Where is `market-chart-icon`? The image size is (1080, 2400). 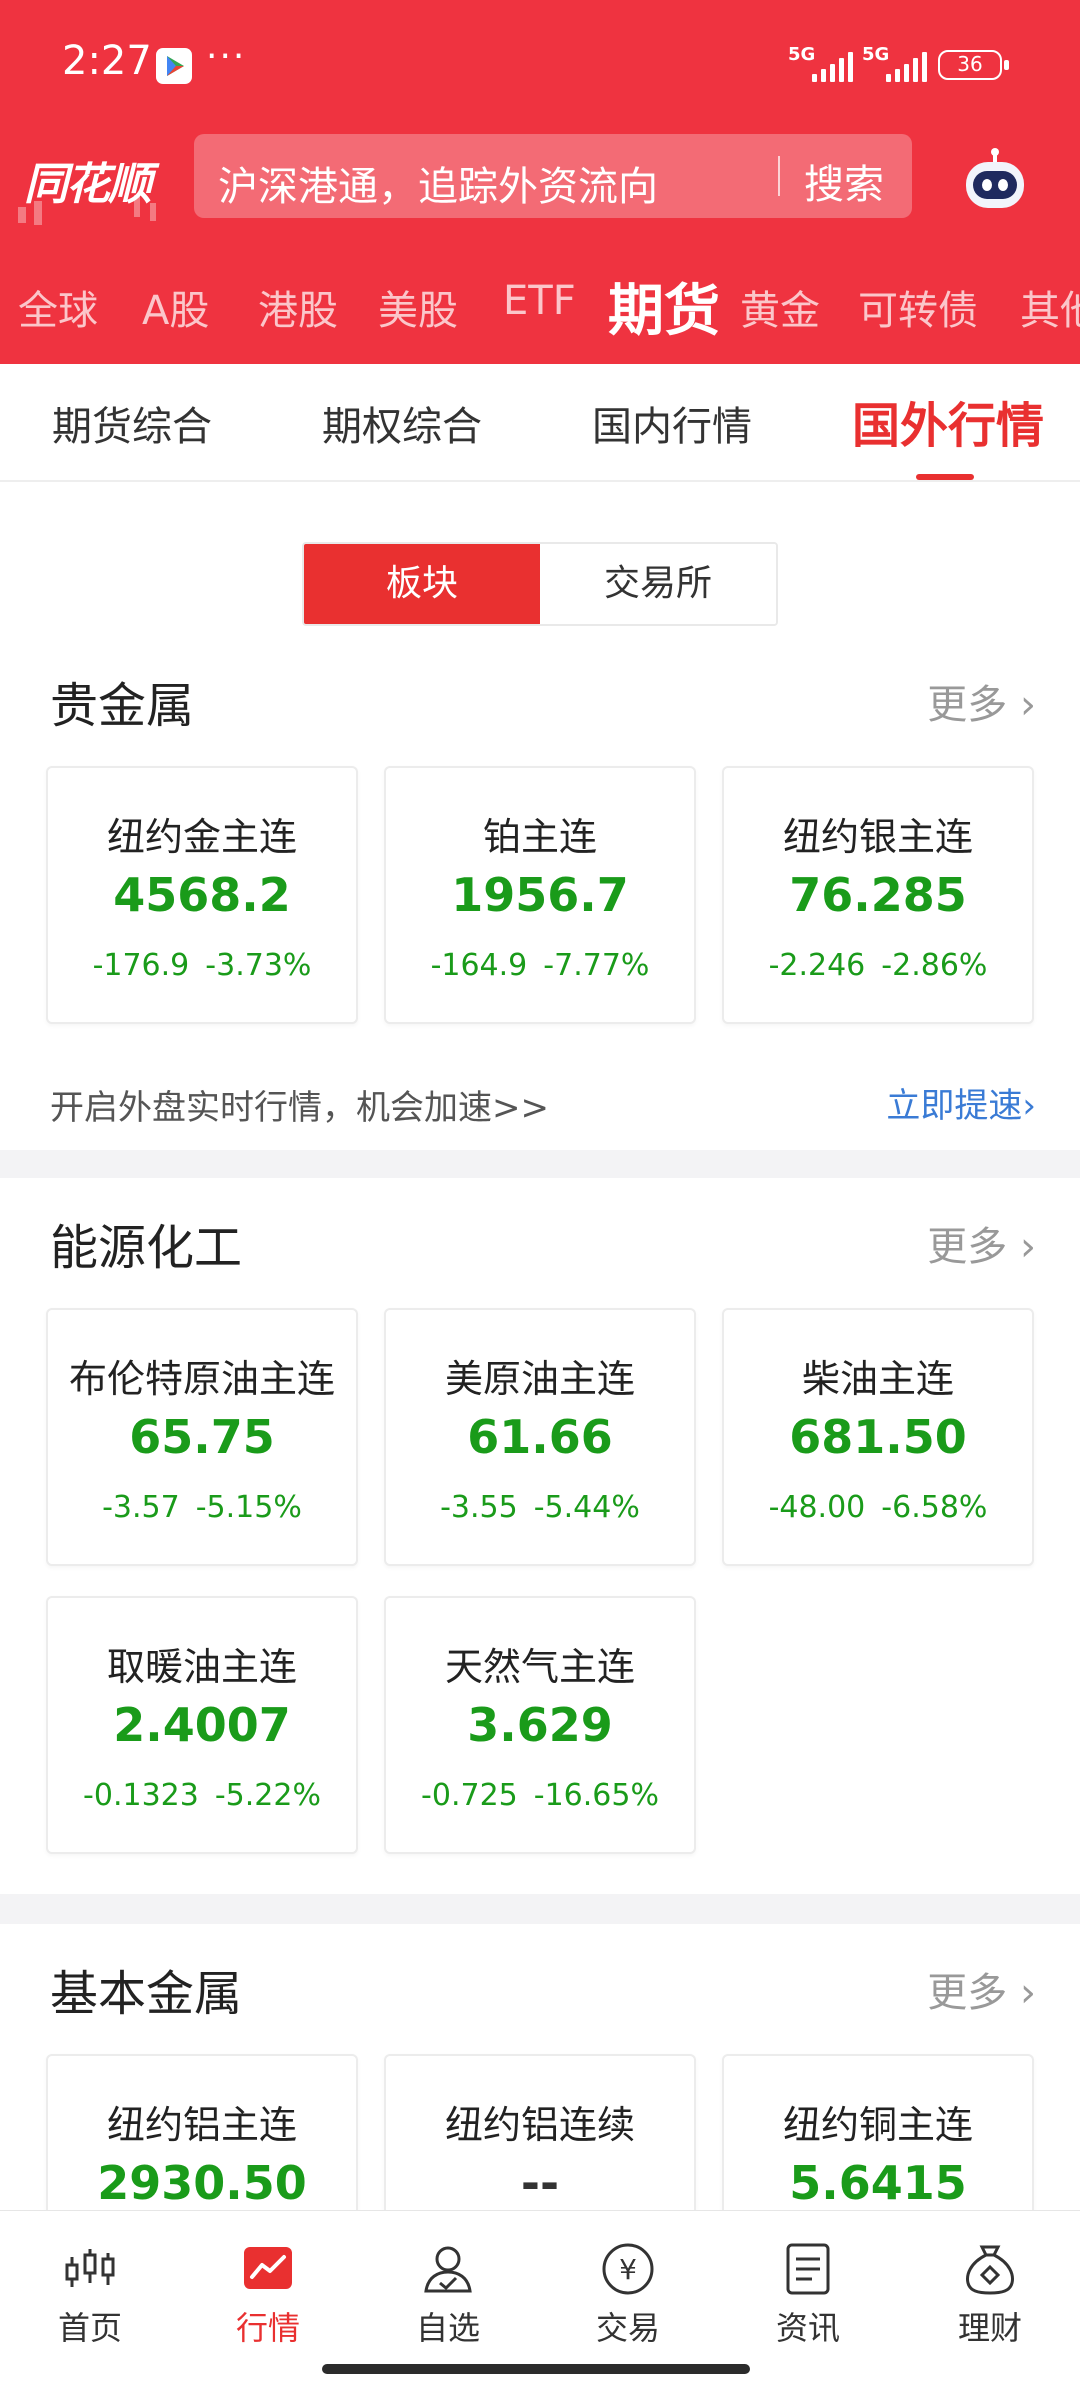 market-chart-icon is located at coordinates (268, 2268).